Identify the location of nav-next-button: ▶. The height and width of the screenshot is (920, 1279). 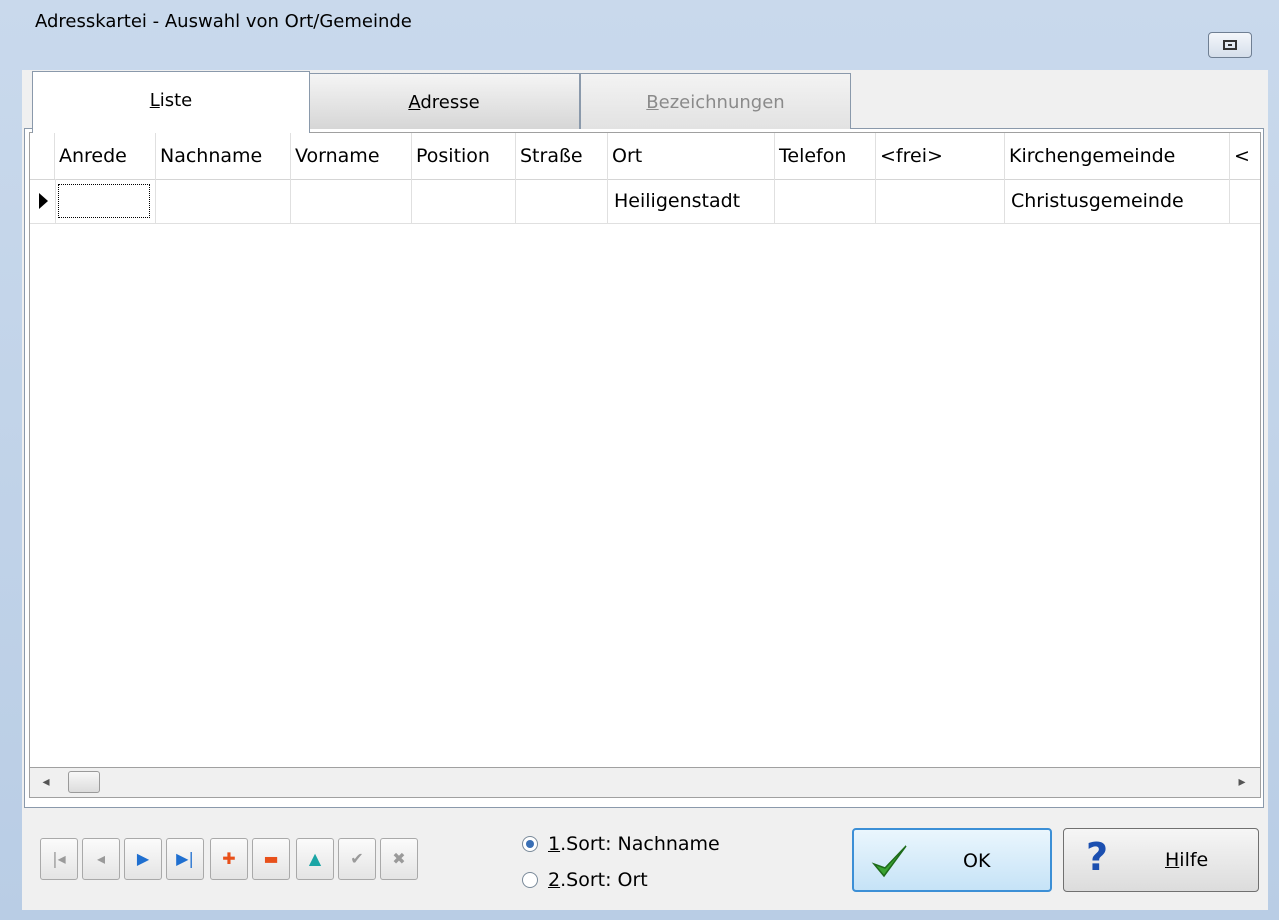
(143, 859).